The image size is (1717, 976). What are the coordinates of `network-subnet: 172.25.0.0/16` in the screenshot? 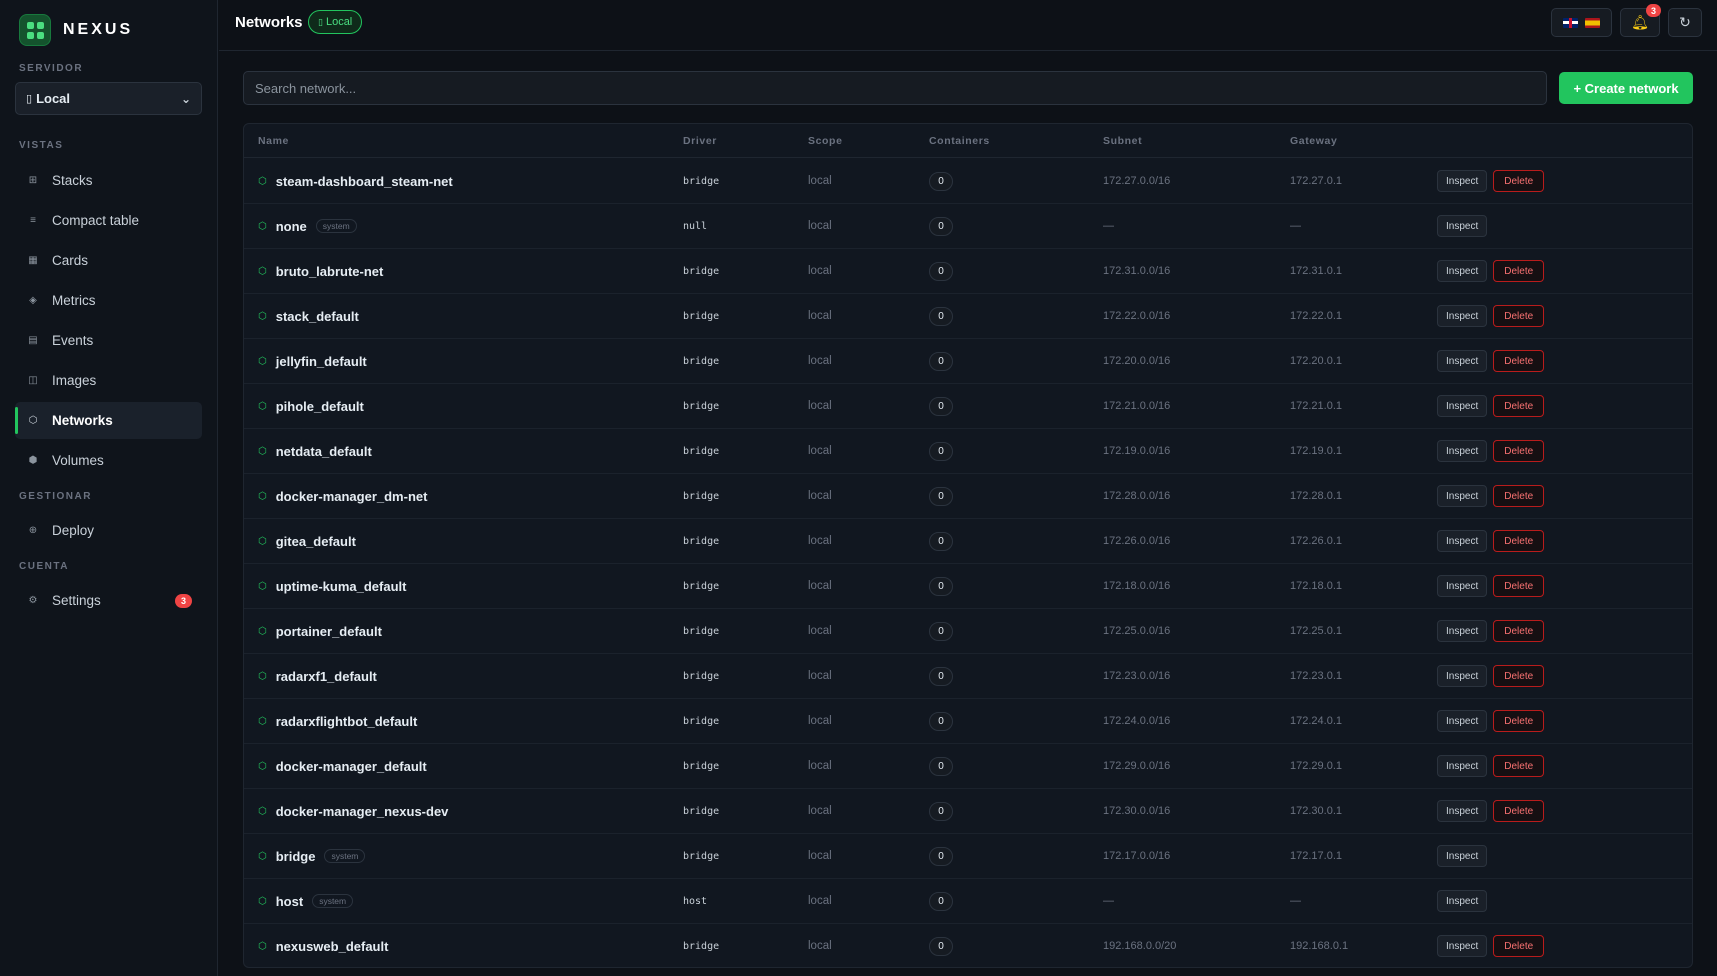 It's located at (1137, 631).